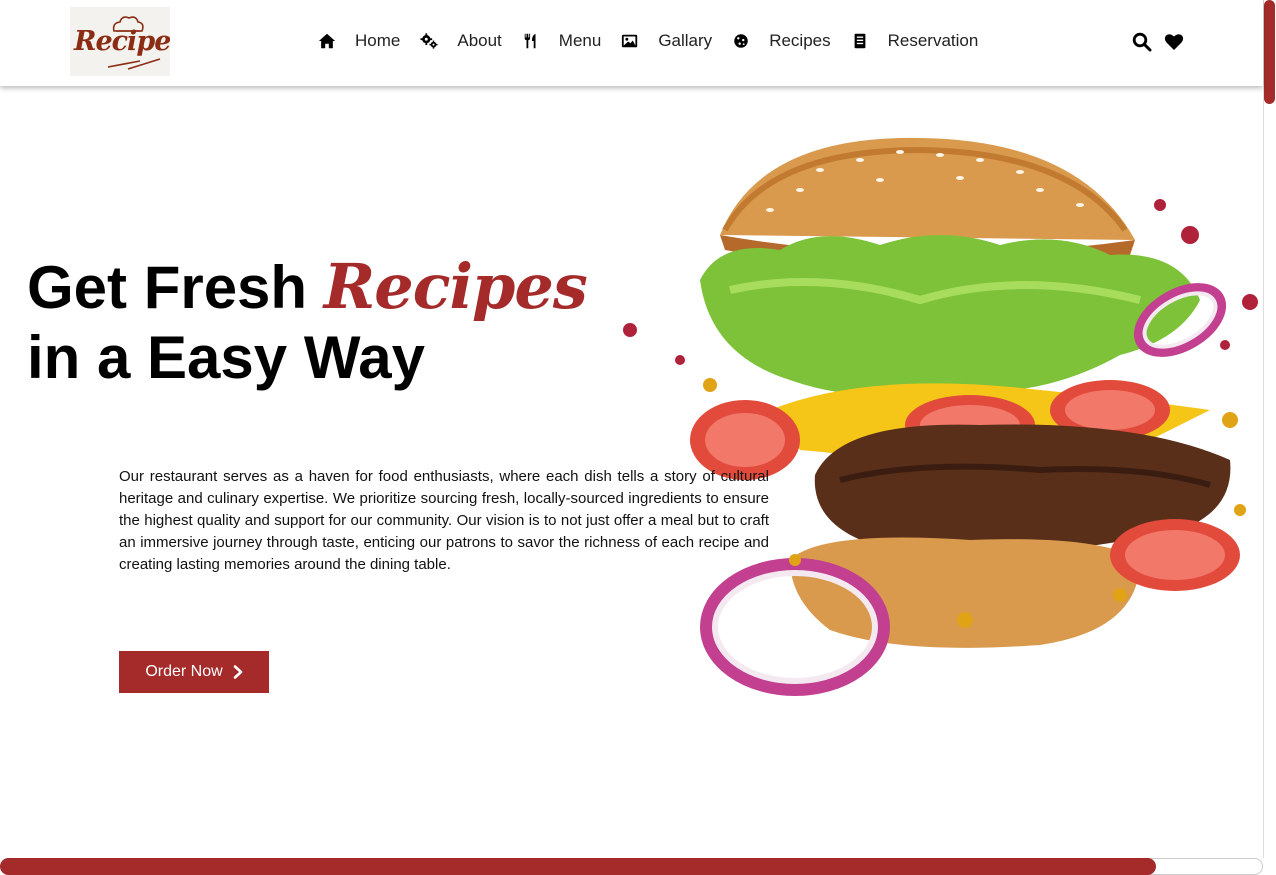 Image resolution: width=1276 pixels, height=875 pixels. What do you see at coordinates (327, 41) in the screenshot?
I see `home-icon` at bounding box center [327, 41].